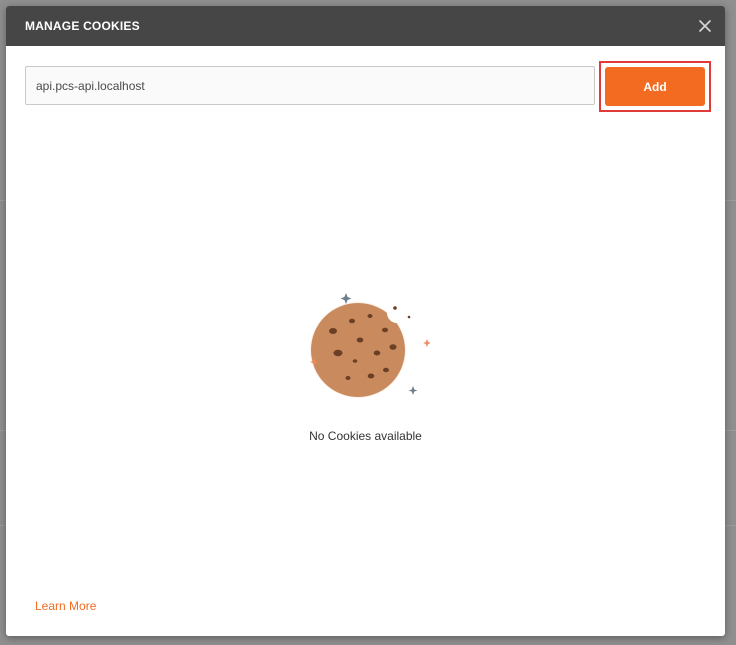 The width and height of the screenshot is (736, 645). Describe the element at coordinates (655, 86) in the screenshot. I see `add-button: Add` at that location.